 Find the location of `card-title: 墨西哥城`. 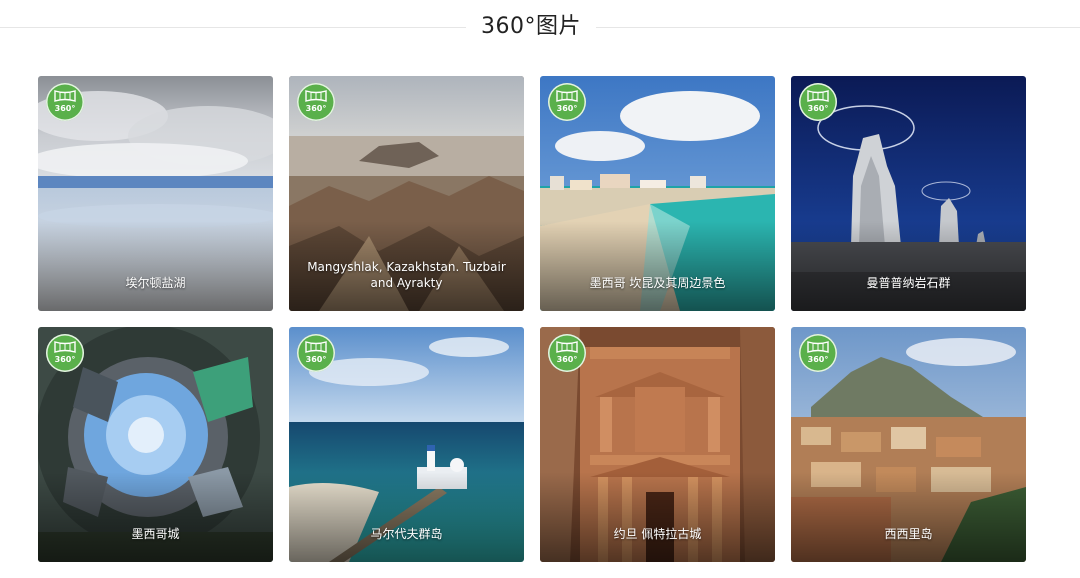

card-title: 墨西哥城 is located at coordinates (155, 534).